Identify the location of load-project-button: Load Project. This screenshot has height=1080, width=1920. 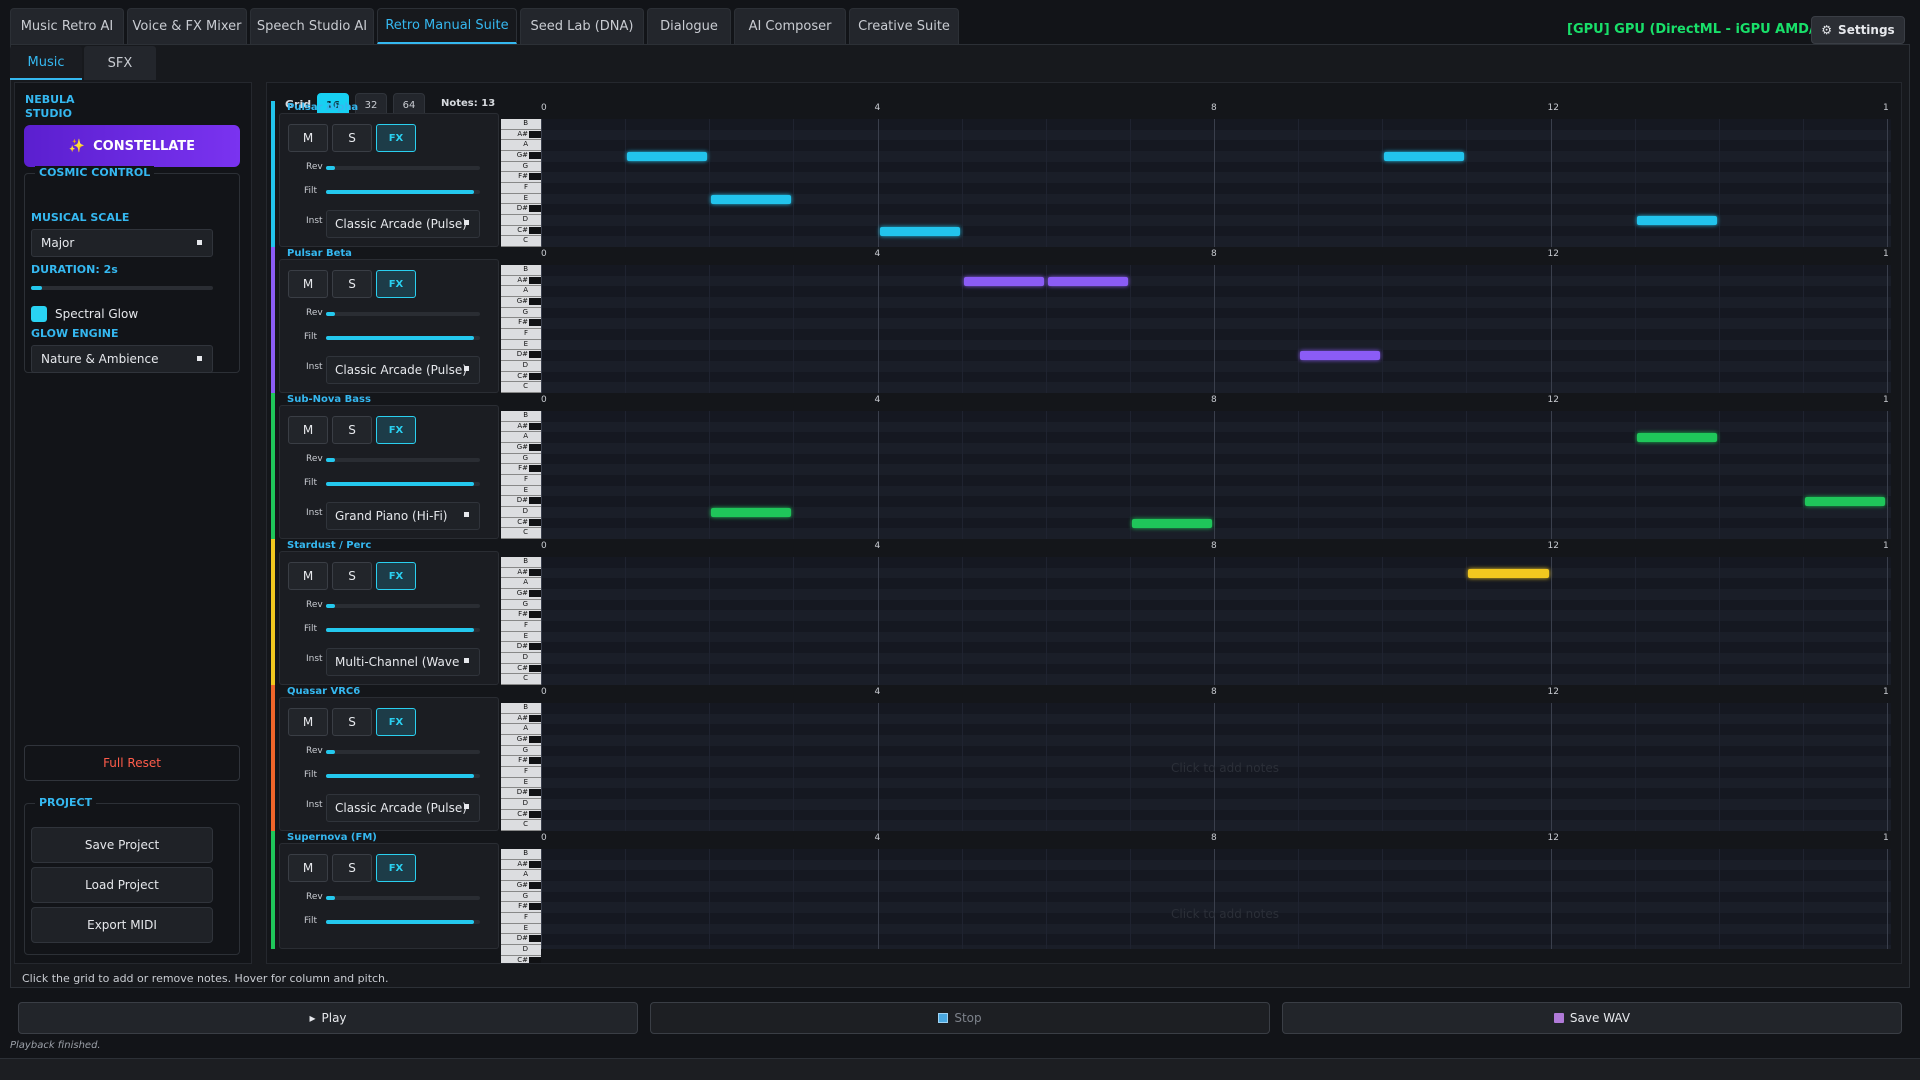
(122, 885).